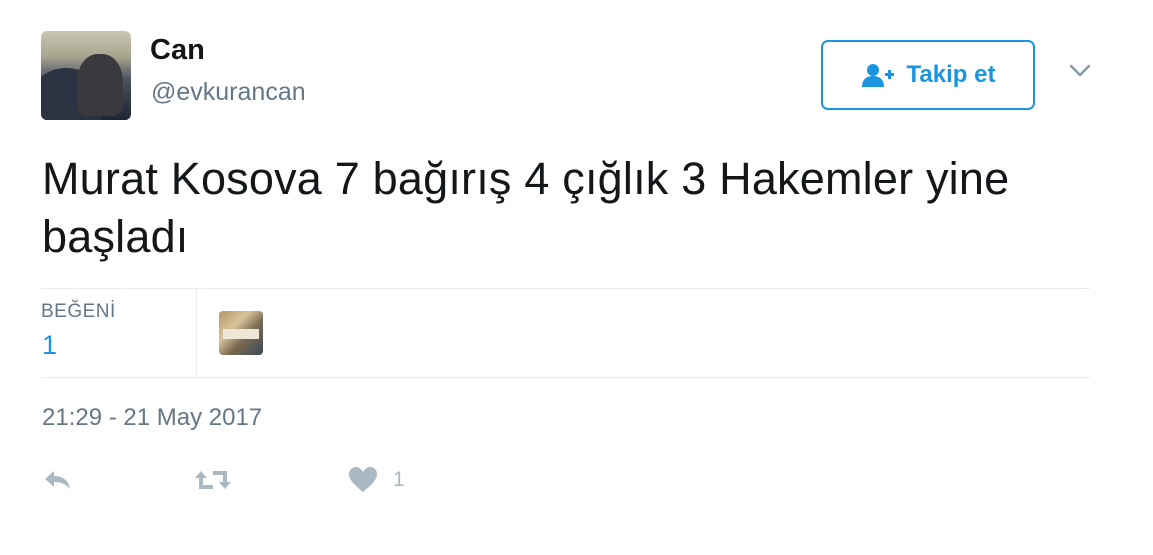 This screenshot has width=1153, height=555. I want to click on likes-stat: BEĞENİ 1, so click(119, 333).